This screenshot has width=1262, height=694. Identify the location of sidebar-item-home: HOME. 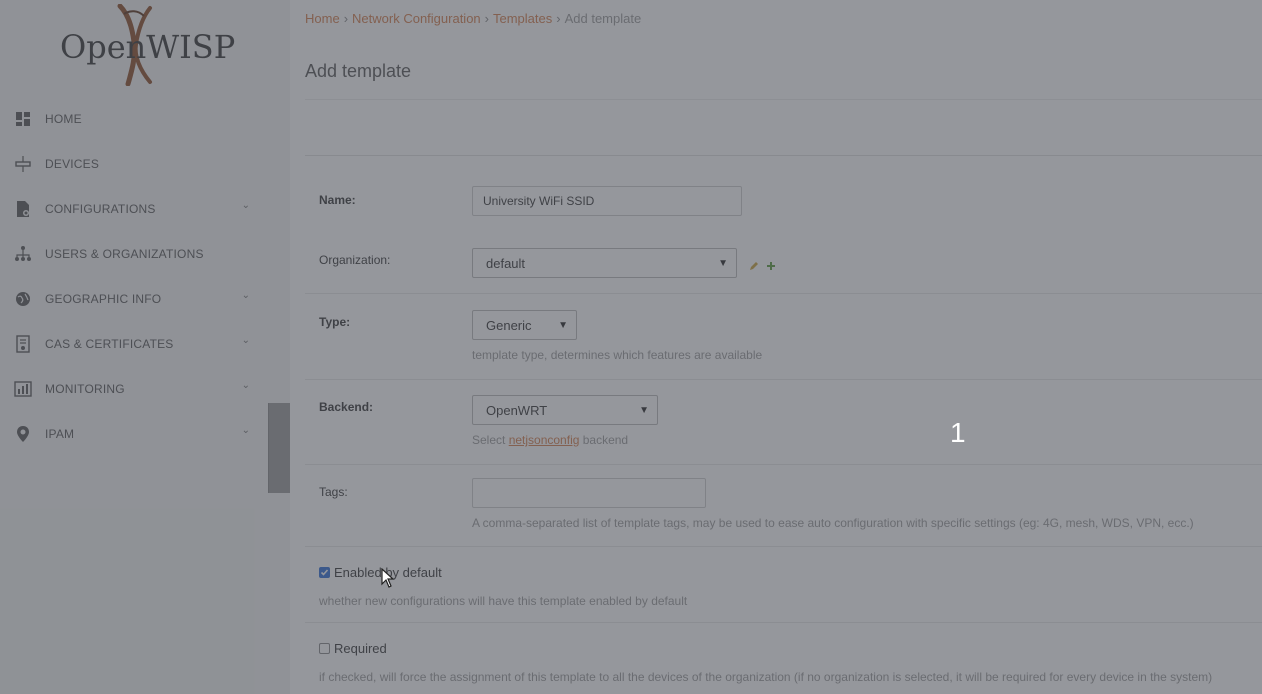
(135, 118).